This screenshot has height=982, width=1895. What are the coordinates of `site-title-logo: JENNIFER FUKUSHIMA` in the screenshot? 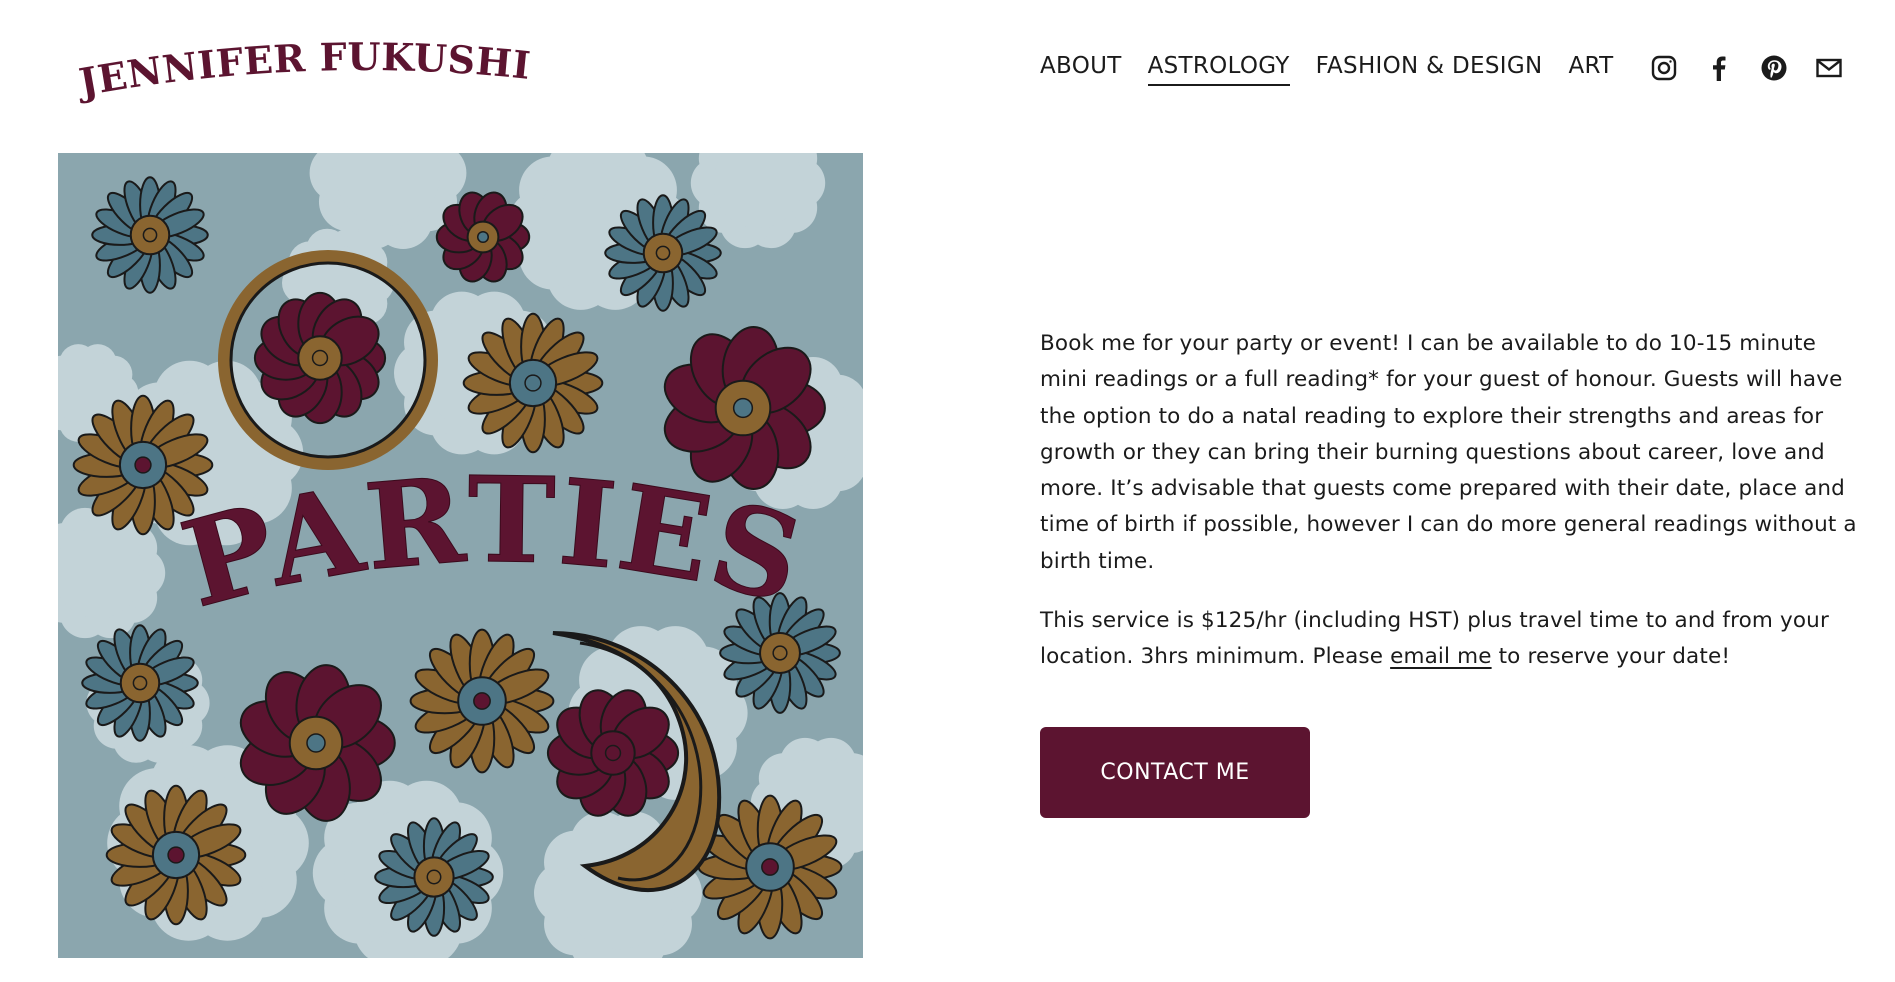 It's located at (299, 57).